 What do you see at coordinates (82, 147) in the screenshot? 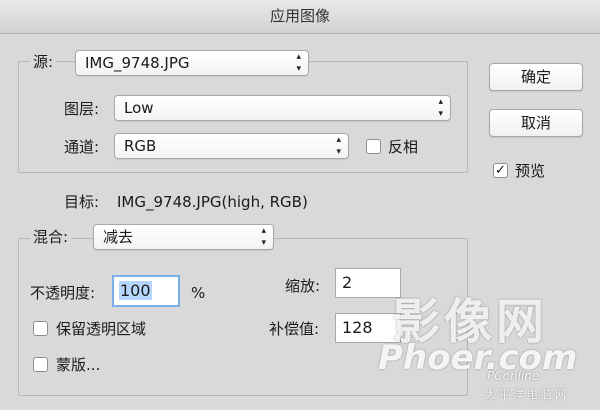
I see `channel-label: 通道:` at bounding box center [82, 147].